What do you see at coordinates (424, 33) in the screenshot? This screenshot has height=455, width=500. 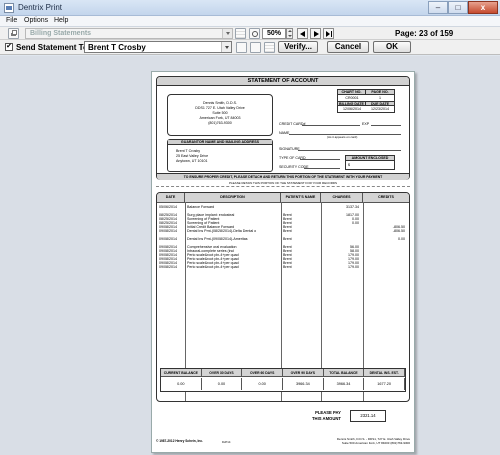 I see `page-indicator: Page: 23 of 159` at bounding box center [424, 33].